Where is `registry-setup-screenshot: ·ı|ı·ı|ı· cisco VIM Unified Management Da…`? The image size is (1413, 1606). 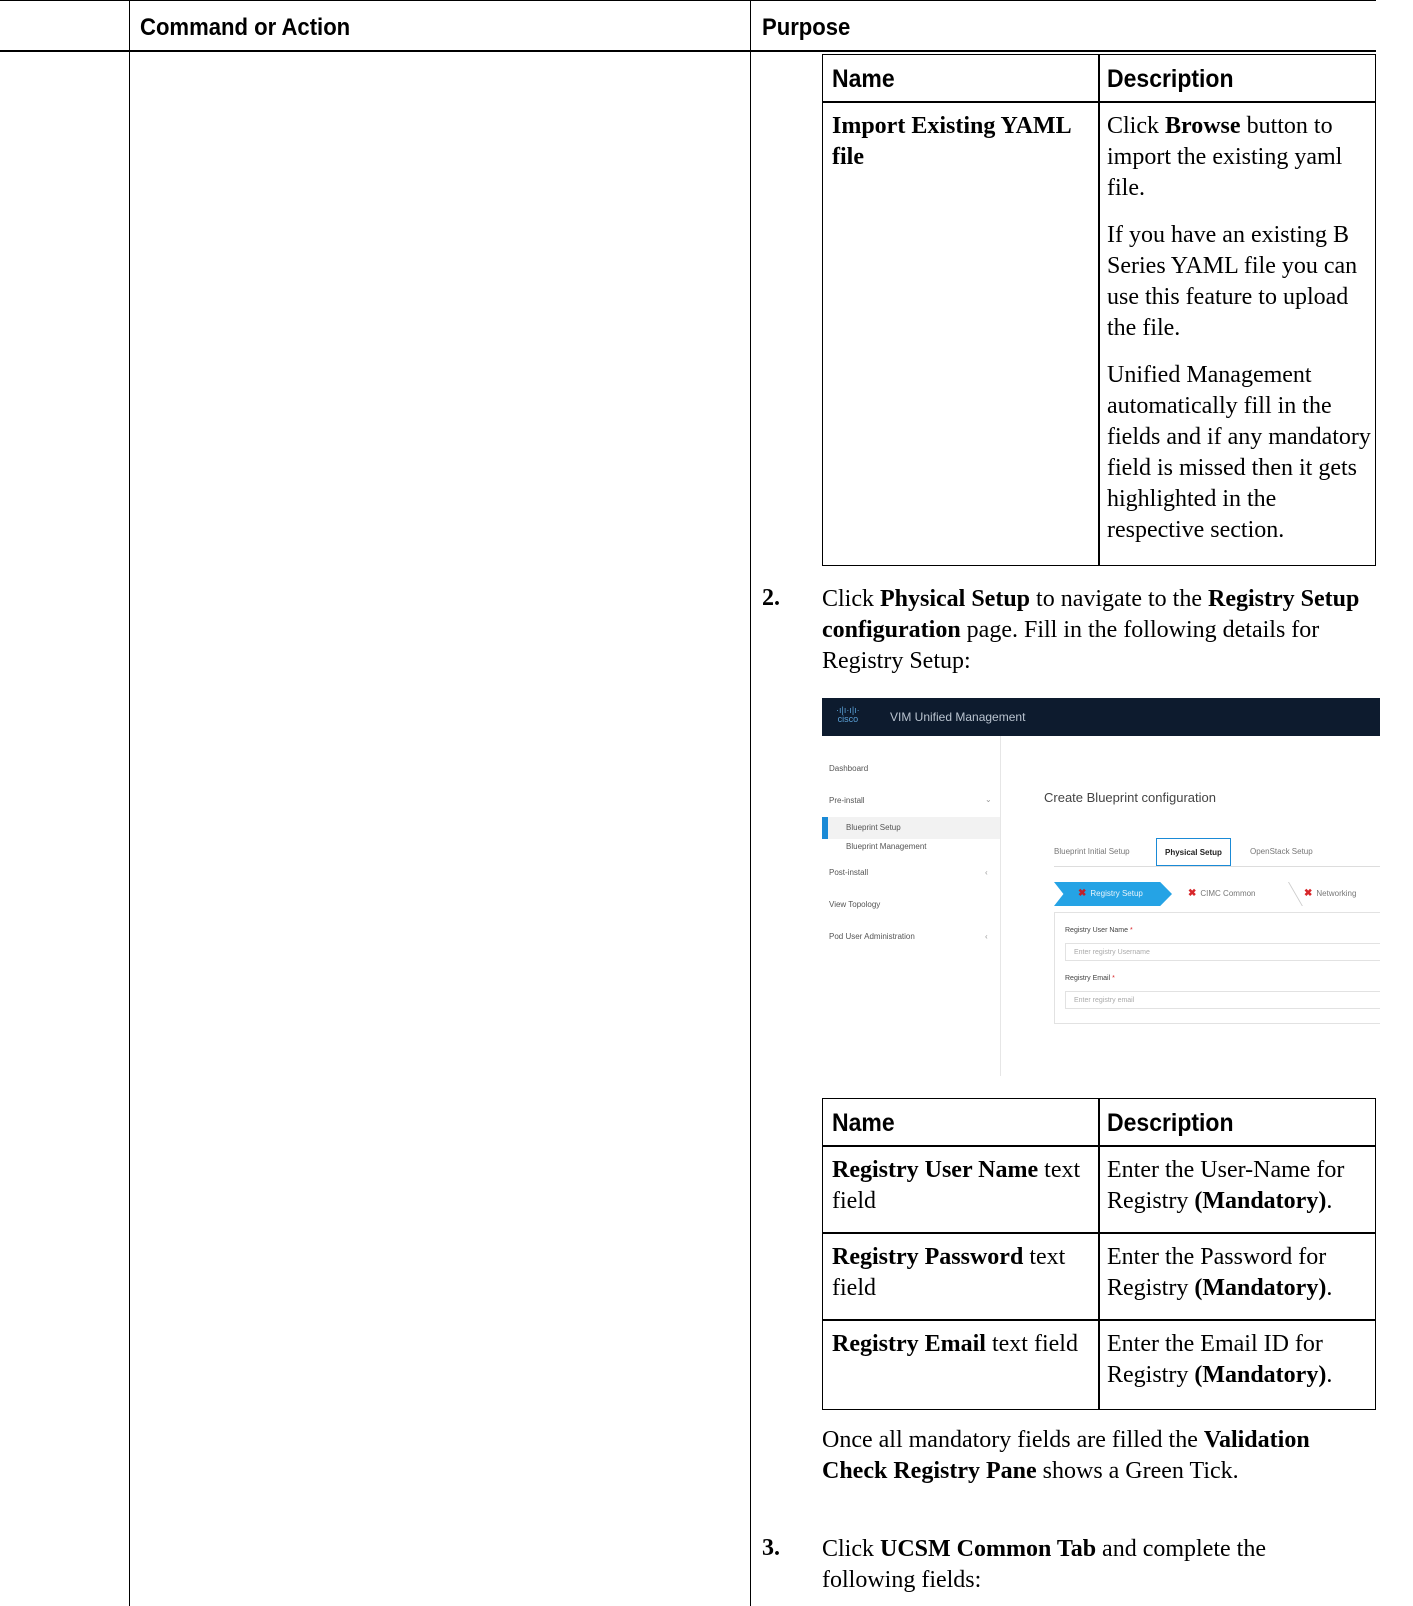 registry-setup-screenshot: ·ı|ı·ı|ı· cisco VIM Unified Management Da… is located at coordinates (1101, 887).